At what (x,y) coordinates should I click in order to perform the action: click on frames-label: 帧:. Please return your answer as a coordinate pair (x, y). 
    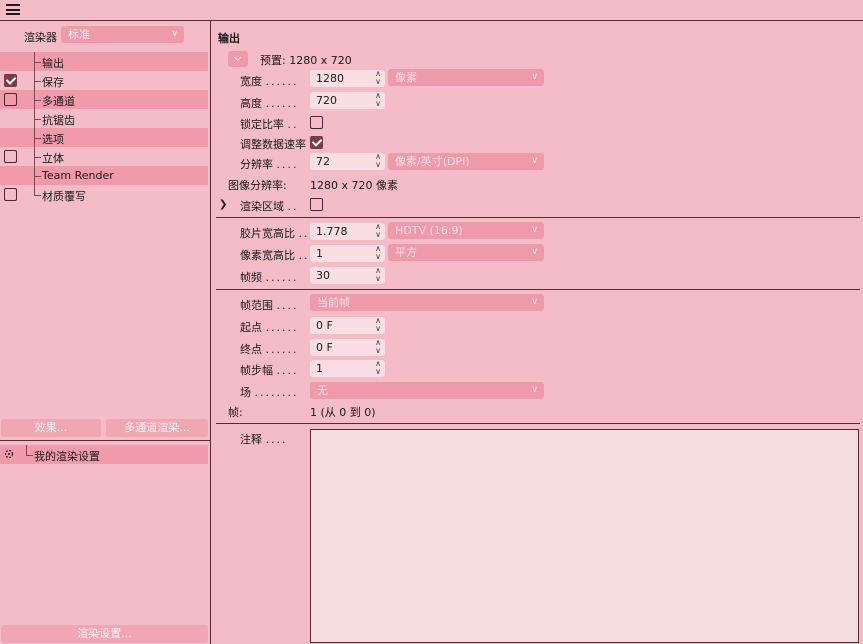
    Looking at the image, I should click on (235, 412).